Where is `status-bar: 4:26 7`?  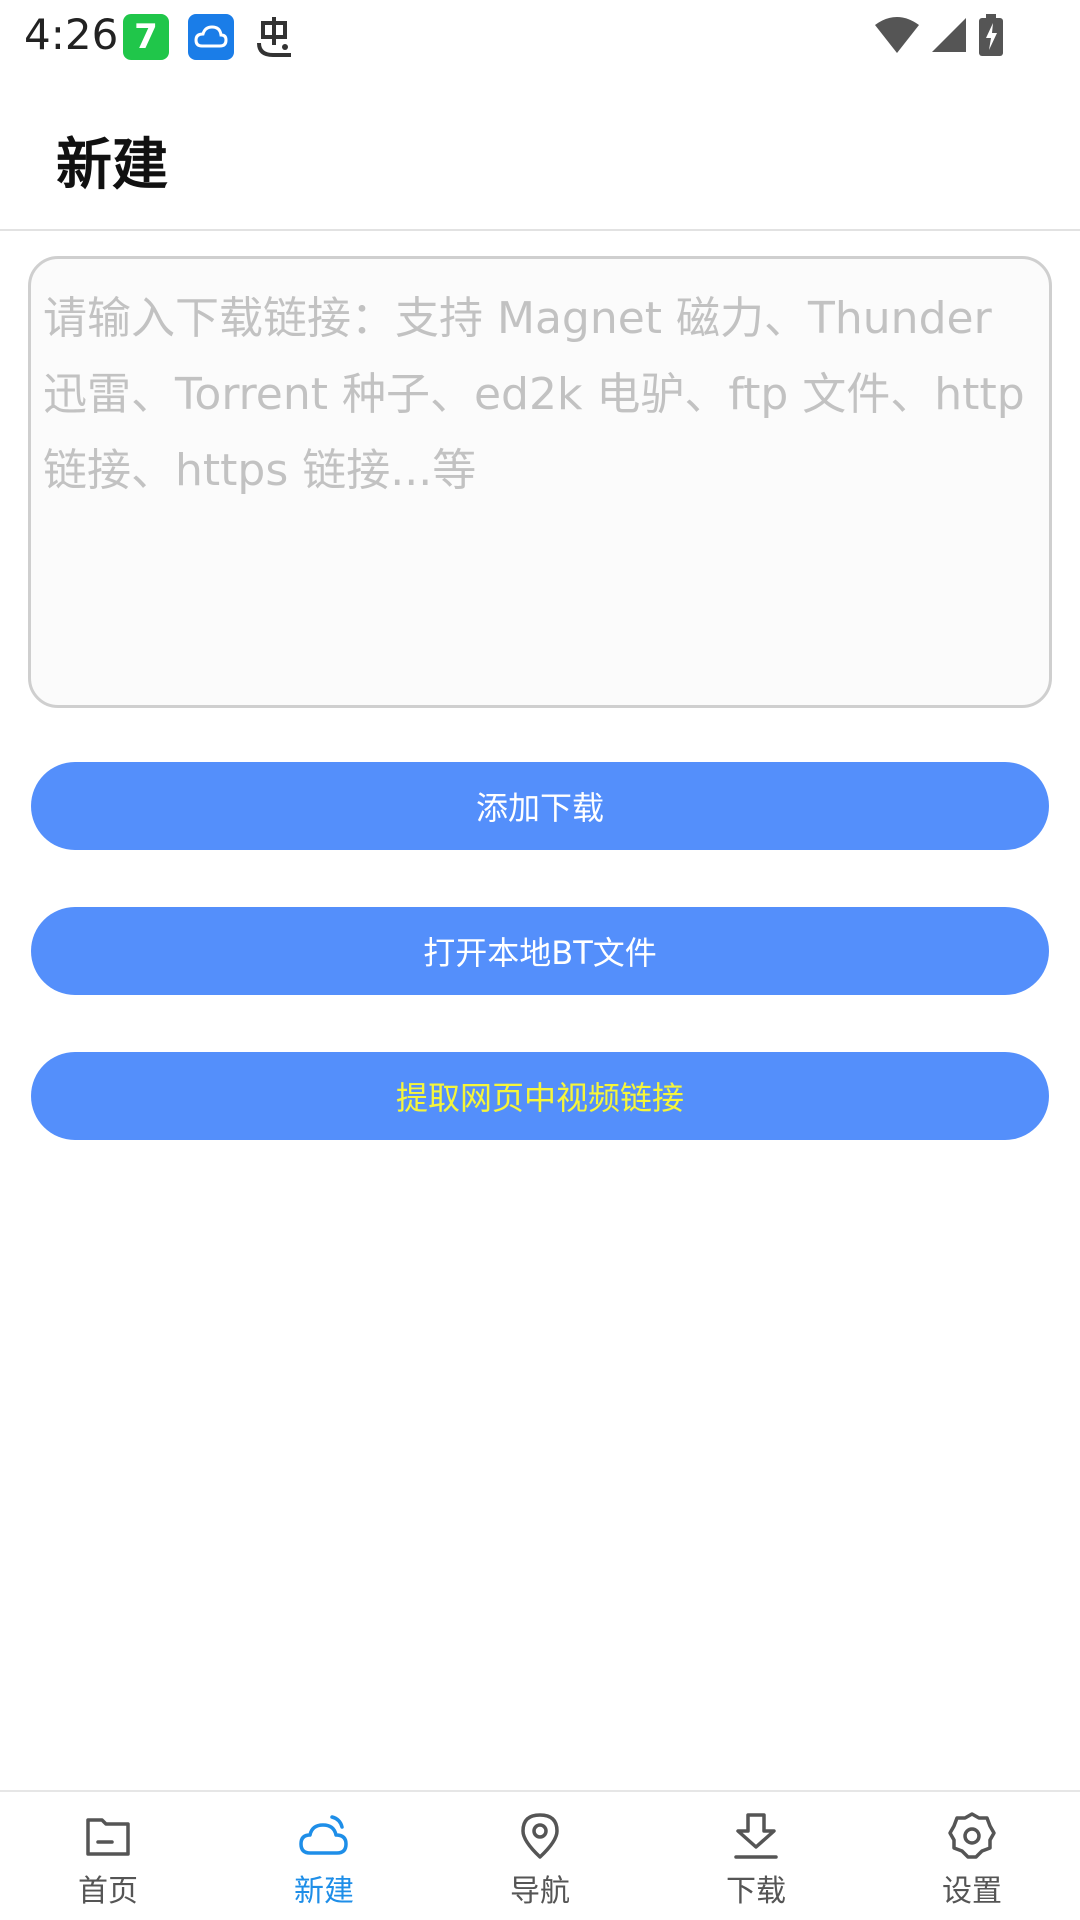 status-bar: 4:26 7 is located at coordinates (540, 38).